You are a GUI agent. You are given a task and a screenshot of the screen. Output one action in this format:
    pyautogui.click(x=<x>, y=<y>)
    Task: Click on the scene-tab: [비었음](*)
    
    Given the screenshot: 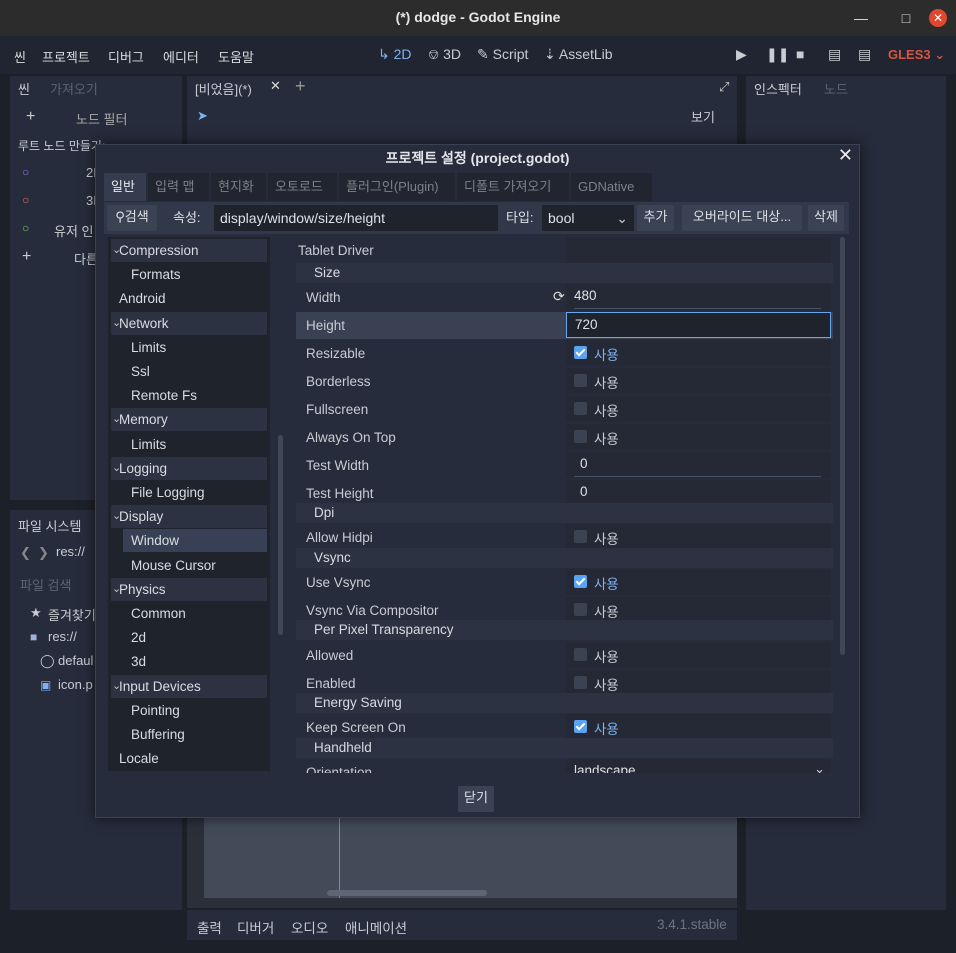 What is the action you would take?
    pyautogui.click(x=223, y=88)
    